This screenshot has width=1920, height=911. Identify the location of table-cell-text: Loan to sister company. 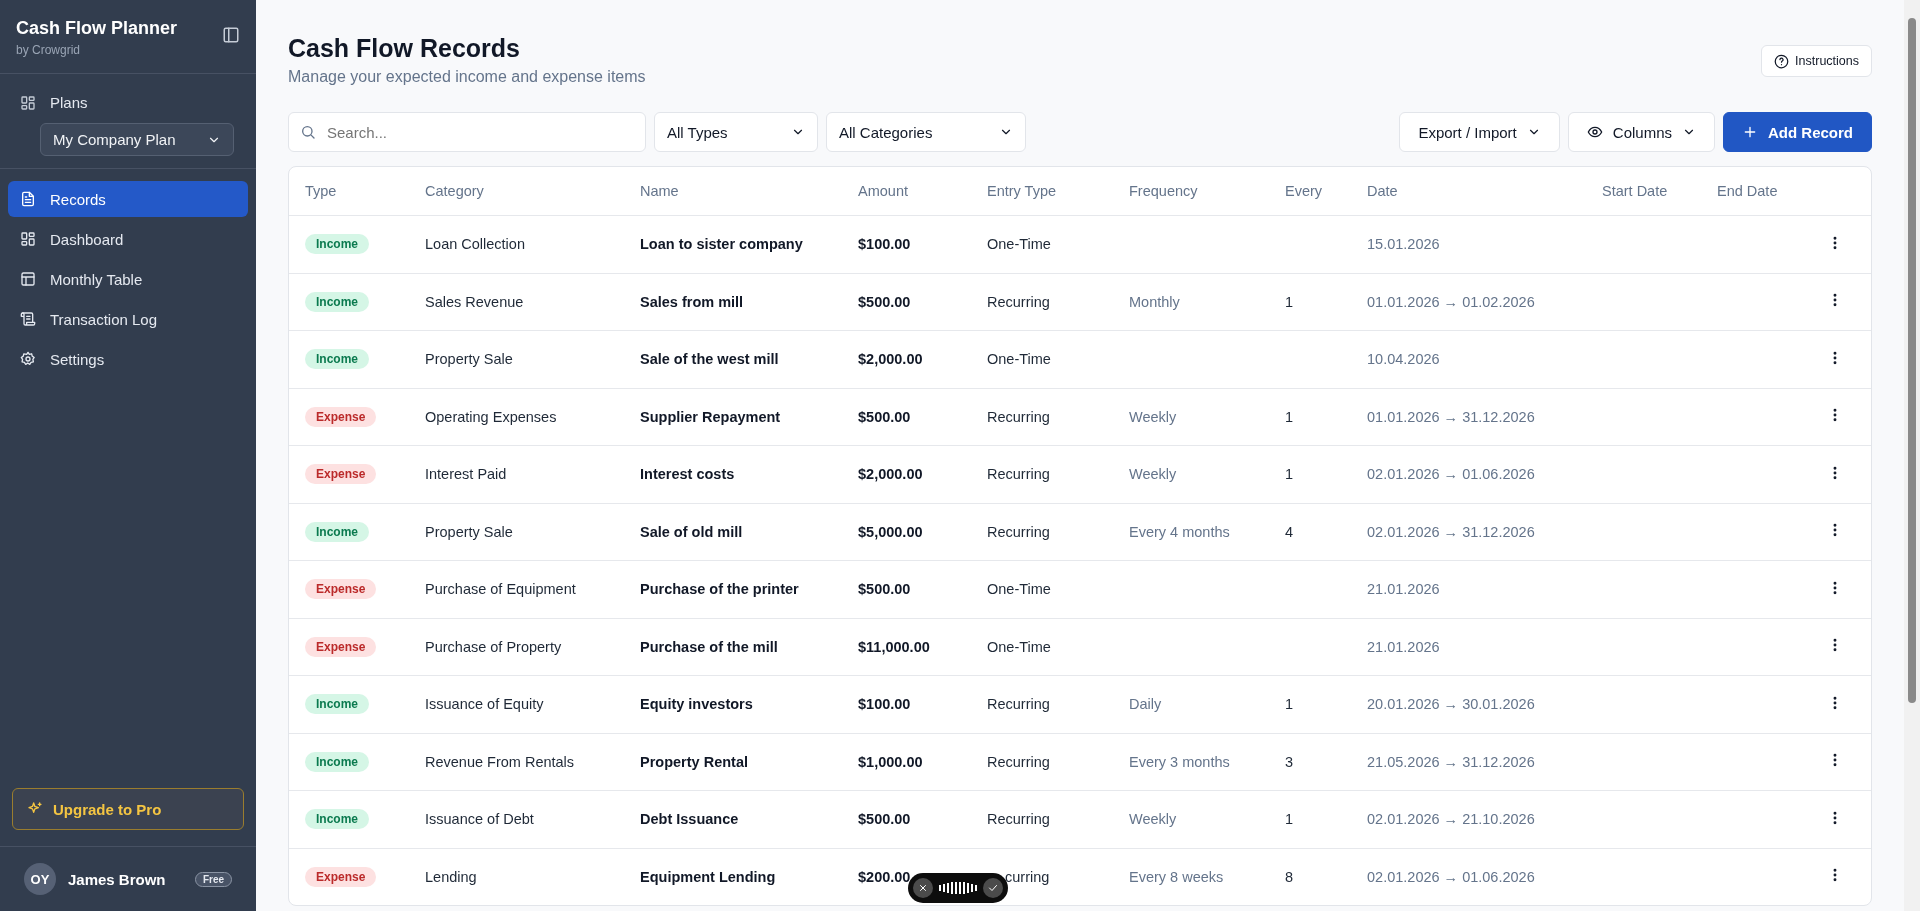
(722, 244).